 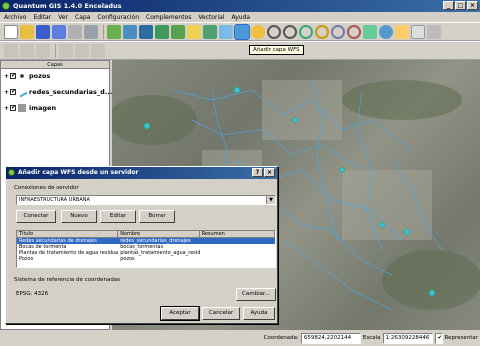 I want to click on layer-imagen: + ✔ imagen, so click(x=30, y=108).